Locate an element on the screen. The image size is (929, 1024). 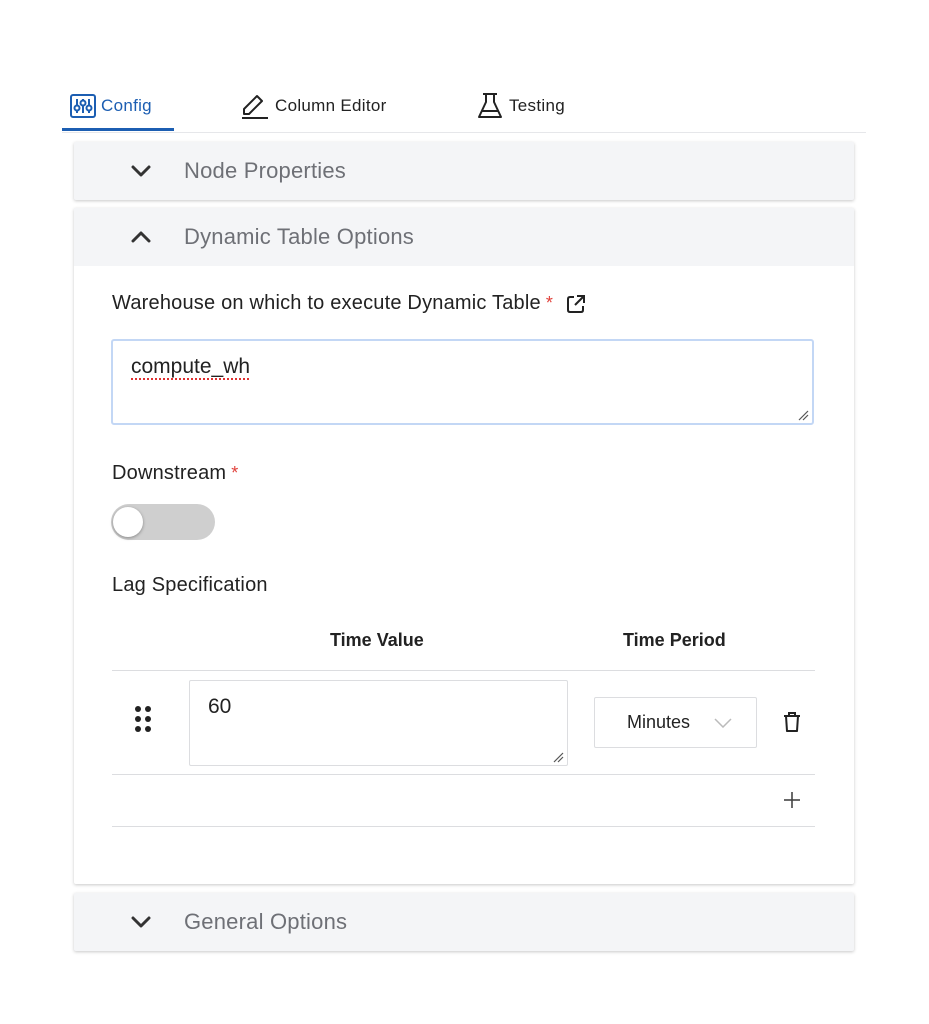
sliders-icon is located at coordinates (83, 106).